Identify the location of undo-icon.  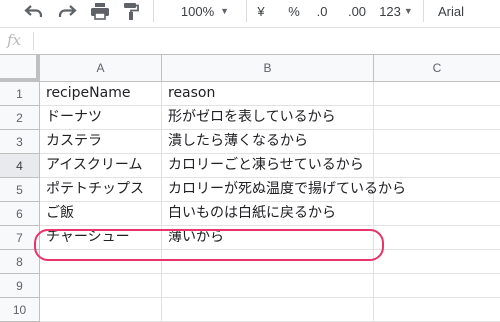
(33, 11).